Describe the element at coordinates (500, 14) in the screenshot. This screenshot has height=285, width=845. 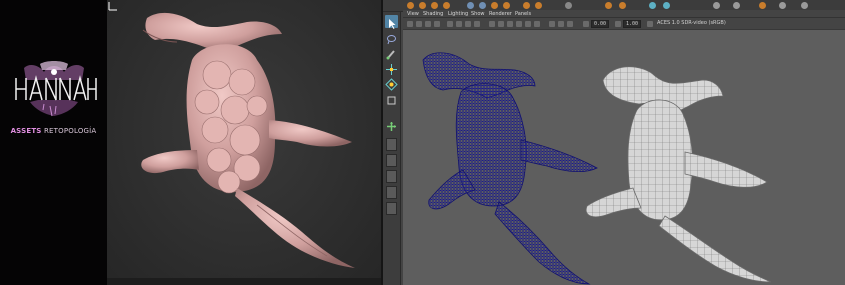
I see `menu-renderer: Renderer` at that location.